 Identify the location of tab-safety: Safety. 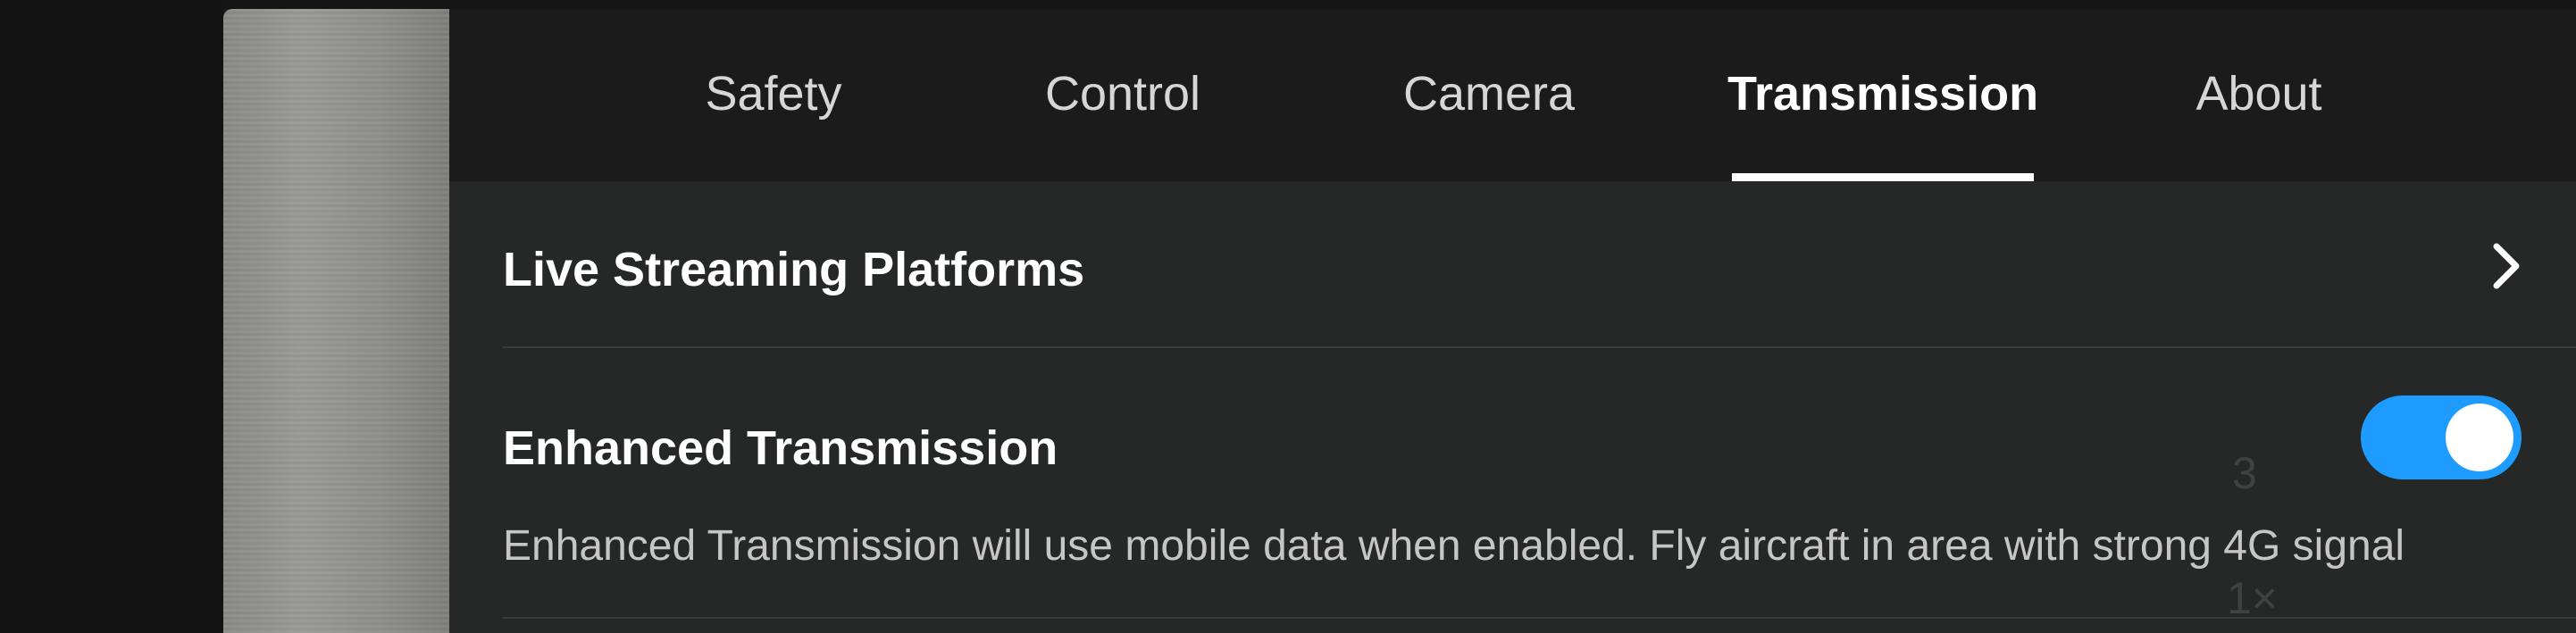
(774, 95).